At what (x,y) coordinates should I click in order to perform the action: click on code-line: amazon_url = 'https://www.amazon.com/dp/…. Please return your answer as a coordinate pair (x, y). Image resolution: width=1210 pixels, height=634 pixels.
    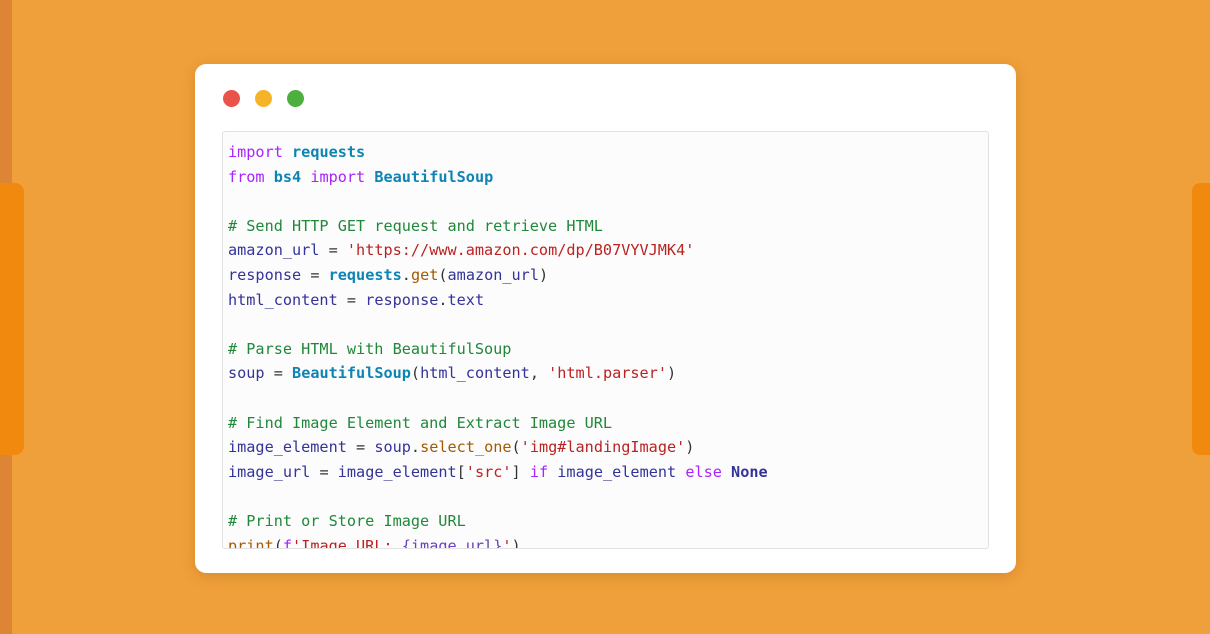
    Looking at the image, I should click on (608, 250).